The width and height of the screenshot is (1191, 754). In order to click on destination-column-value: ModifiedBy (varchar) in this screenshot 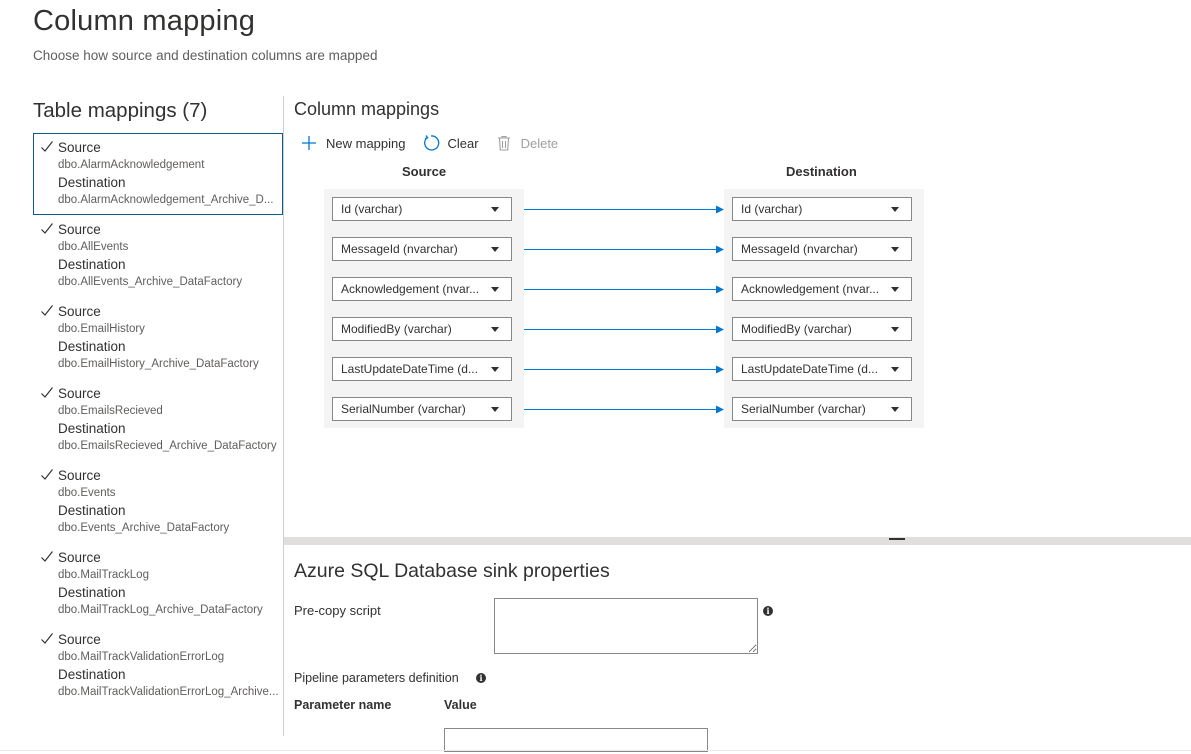, I will do `click(796, 329)`.